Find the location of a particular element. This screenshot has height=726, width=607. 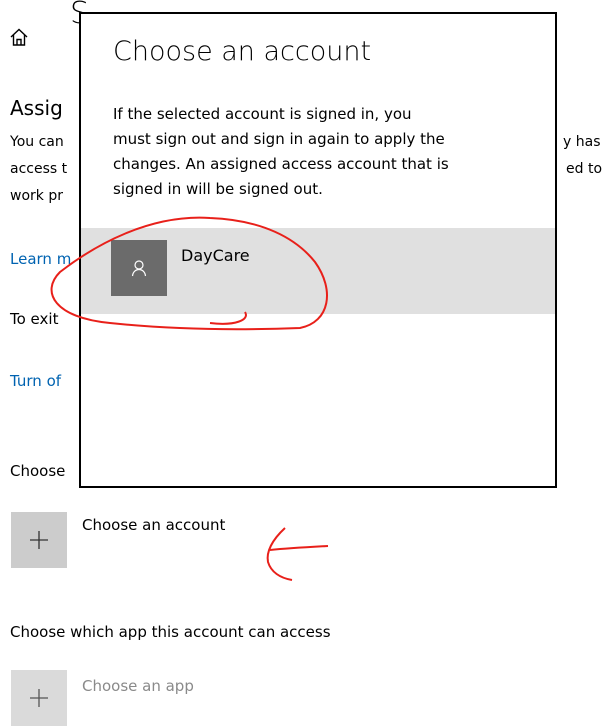

choose-account-button is located at coordinates (39, 540).